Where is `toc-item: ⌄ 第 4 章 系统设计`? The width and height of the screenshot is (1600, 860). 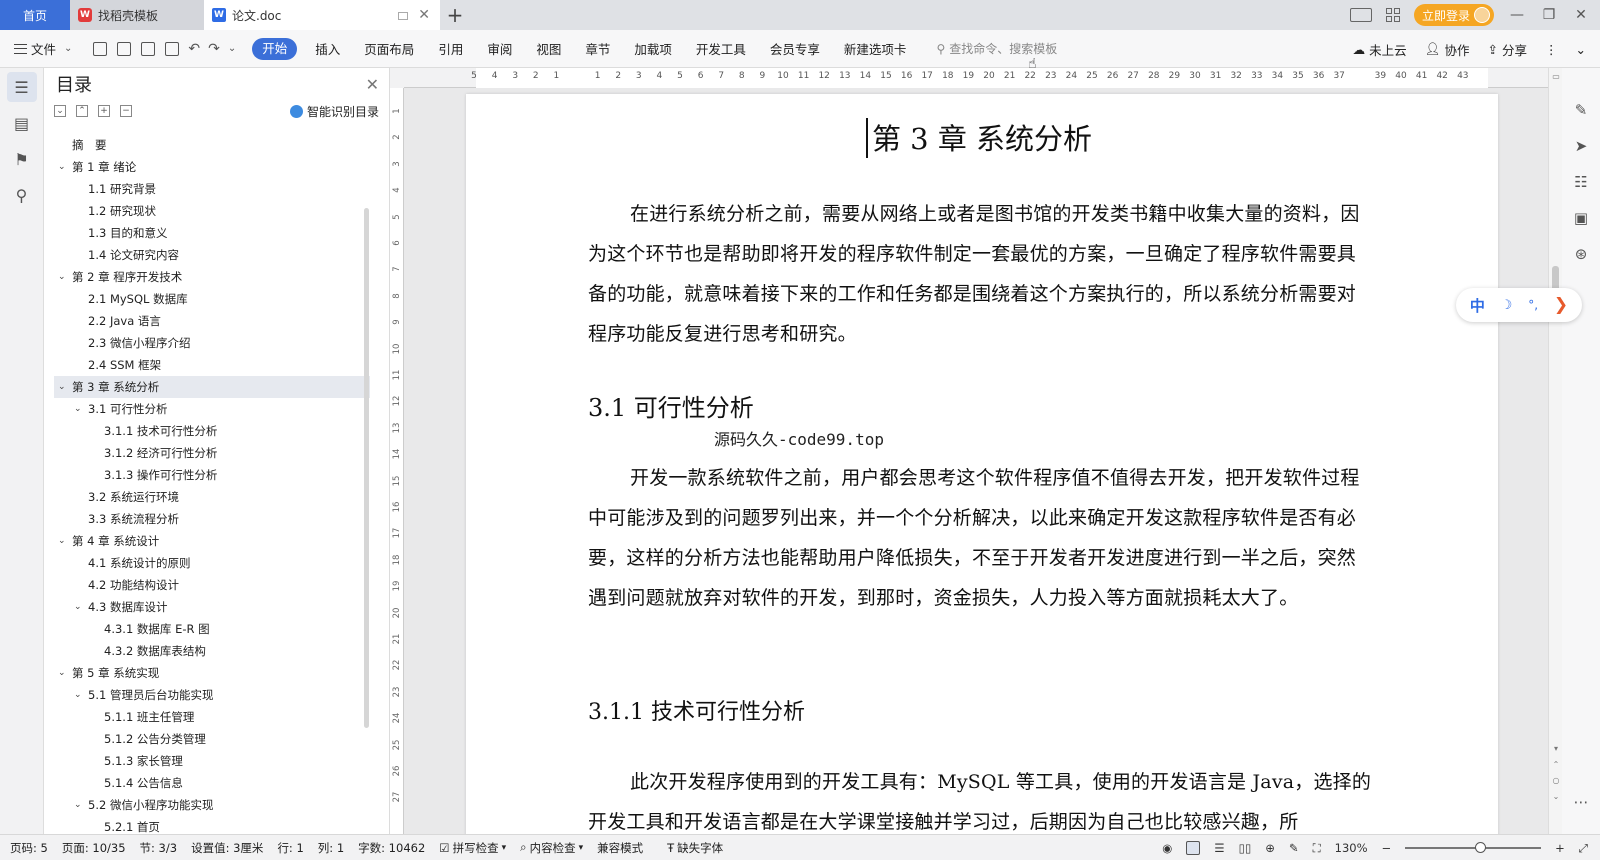 toc-item: ⌄ 第 4 章 系统设计 is located at coordinates (212, 541).